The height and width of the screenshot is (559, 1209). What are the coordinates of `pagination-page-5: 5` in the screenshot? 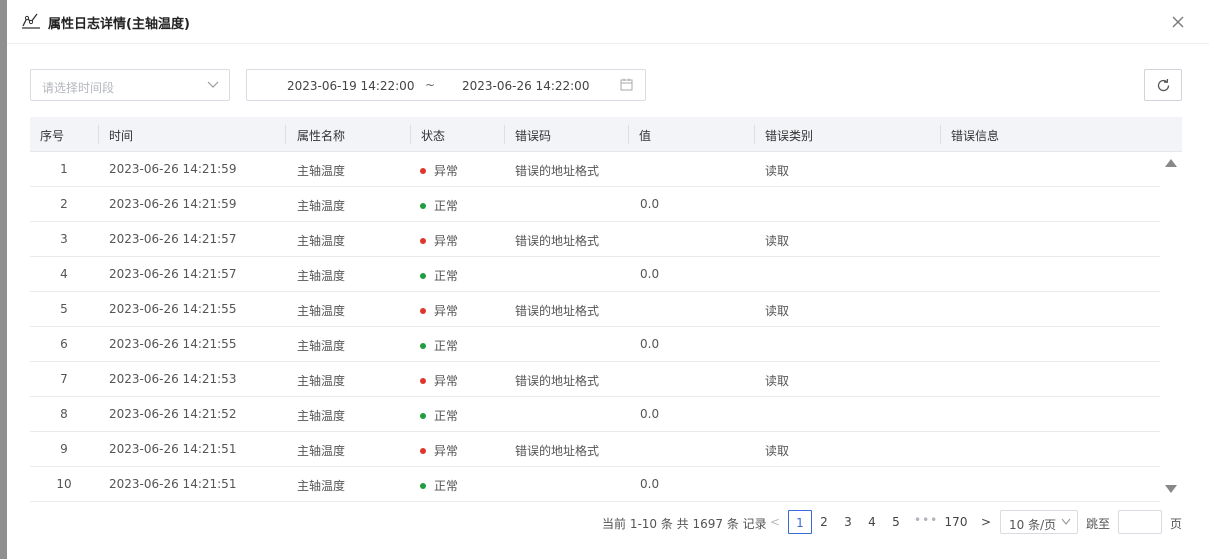 It's located at (896, 522).